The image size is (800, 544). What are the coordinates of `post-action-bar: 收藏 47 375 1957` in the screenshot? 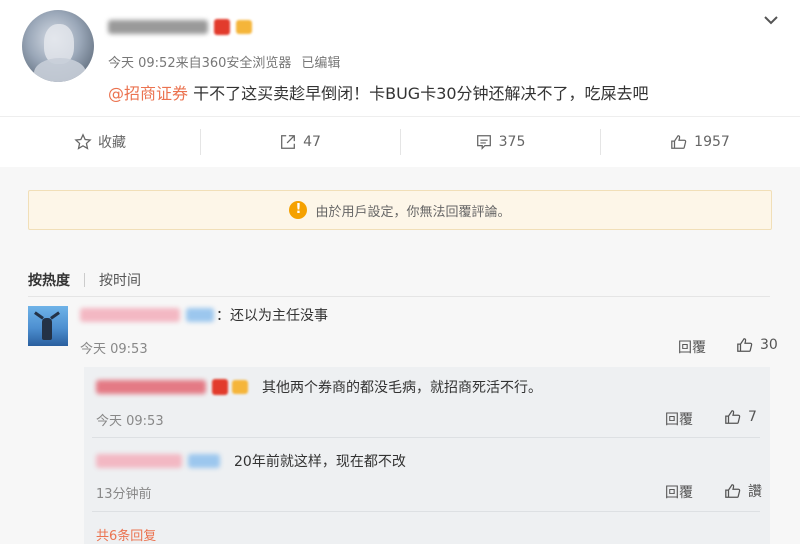 It's located at (400, 142).